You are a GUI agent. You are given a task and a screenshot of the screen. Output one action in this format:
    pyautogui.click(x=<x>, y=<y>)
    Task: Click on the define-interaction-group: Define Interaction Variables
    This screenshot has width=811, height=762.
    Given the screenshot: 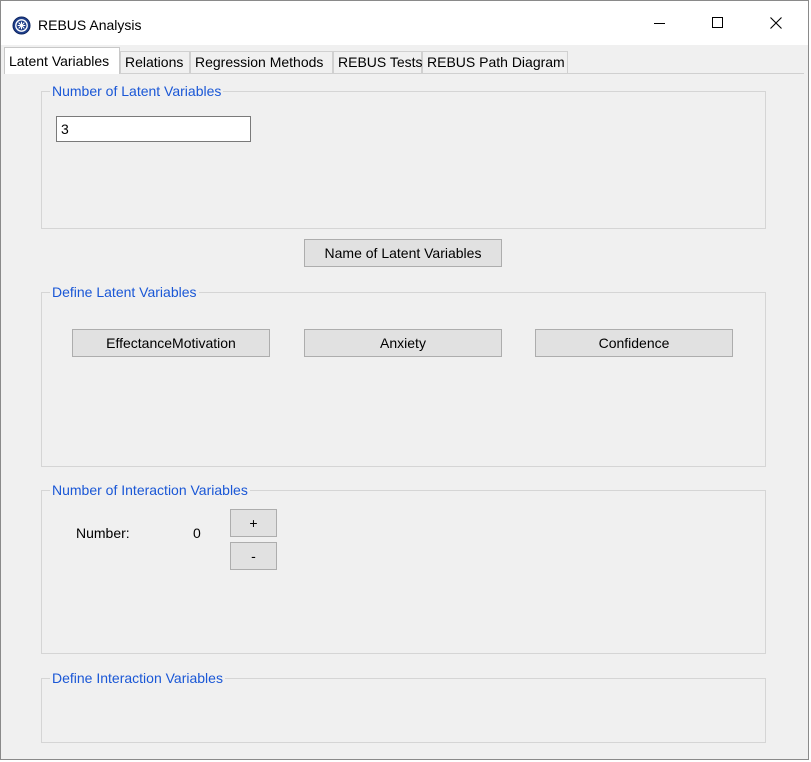 What is the action you would take?
    pyautogui.click(x=403, y=706)
    